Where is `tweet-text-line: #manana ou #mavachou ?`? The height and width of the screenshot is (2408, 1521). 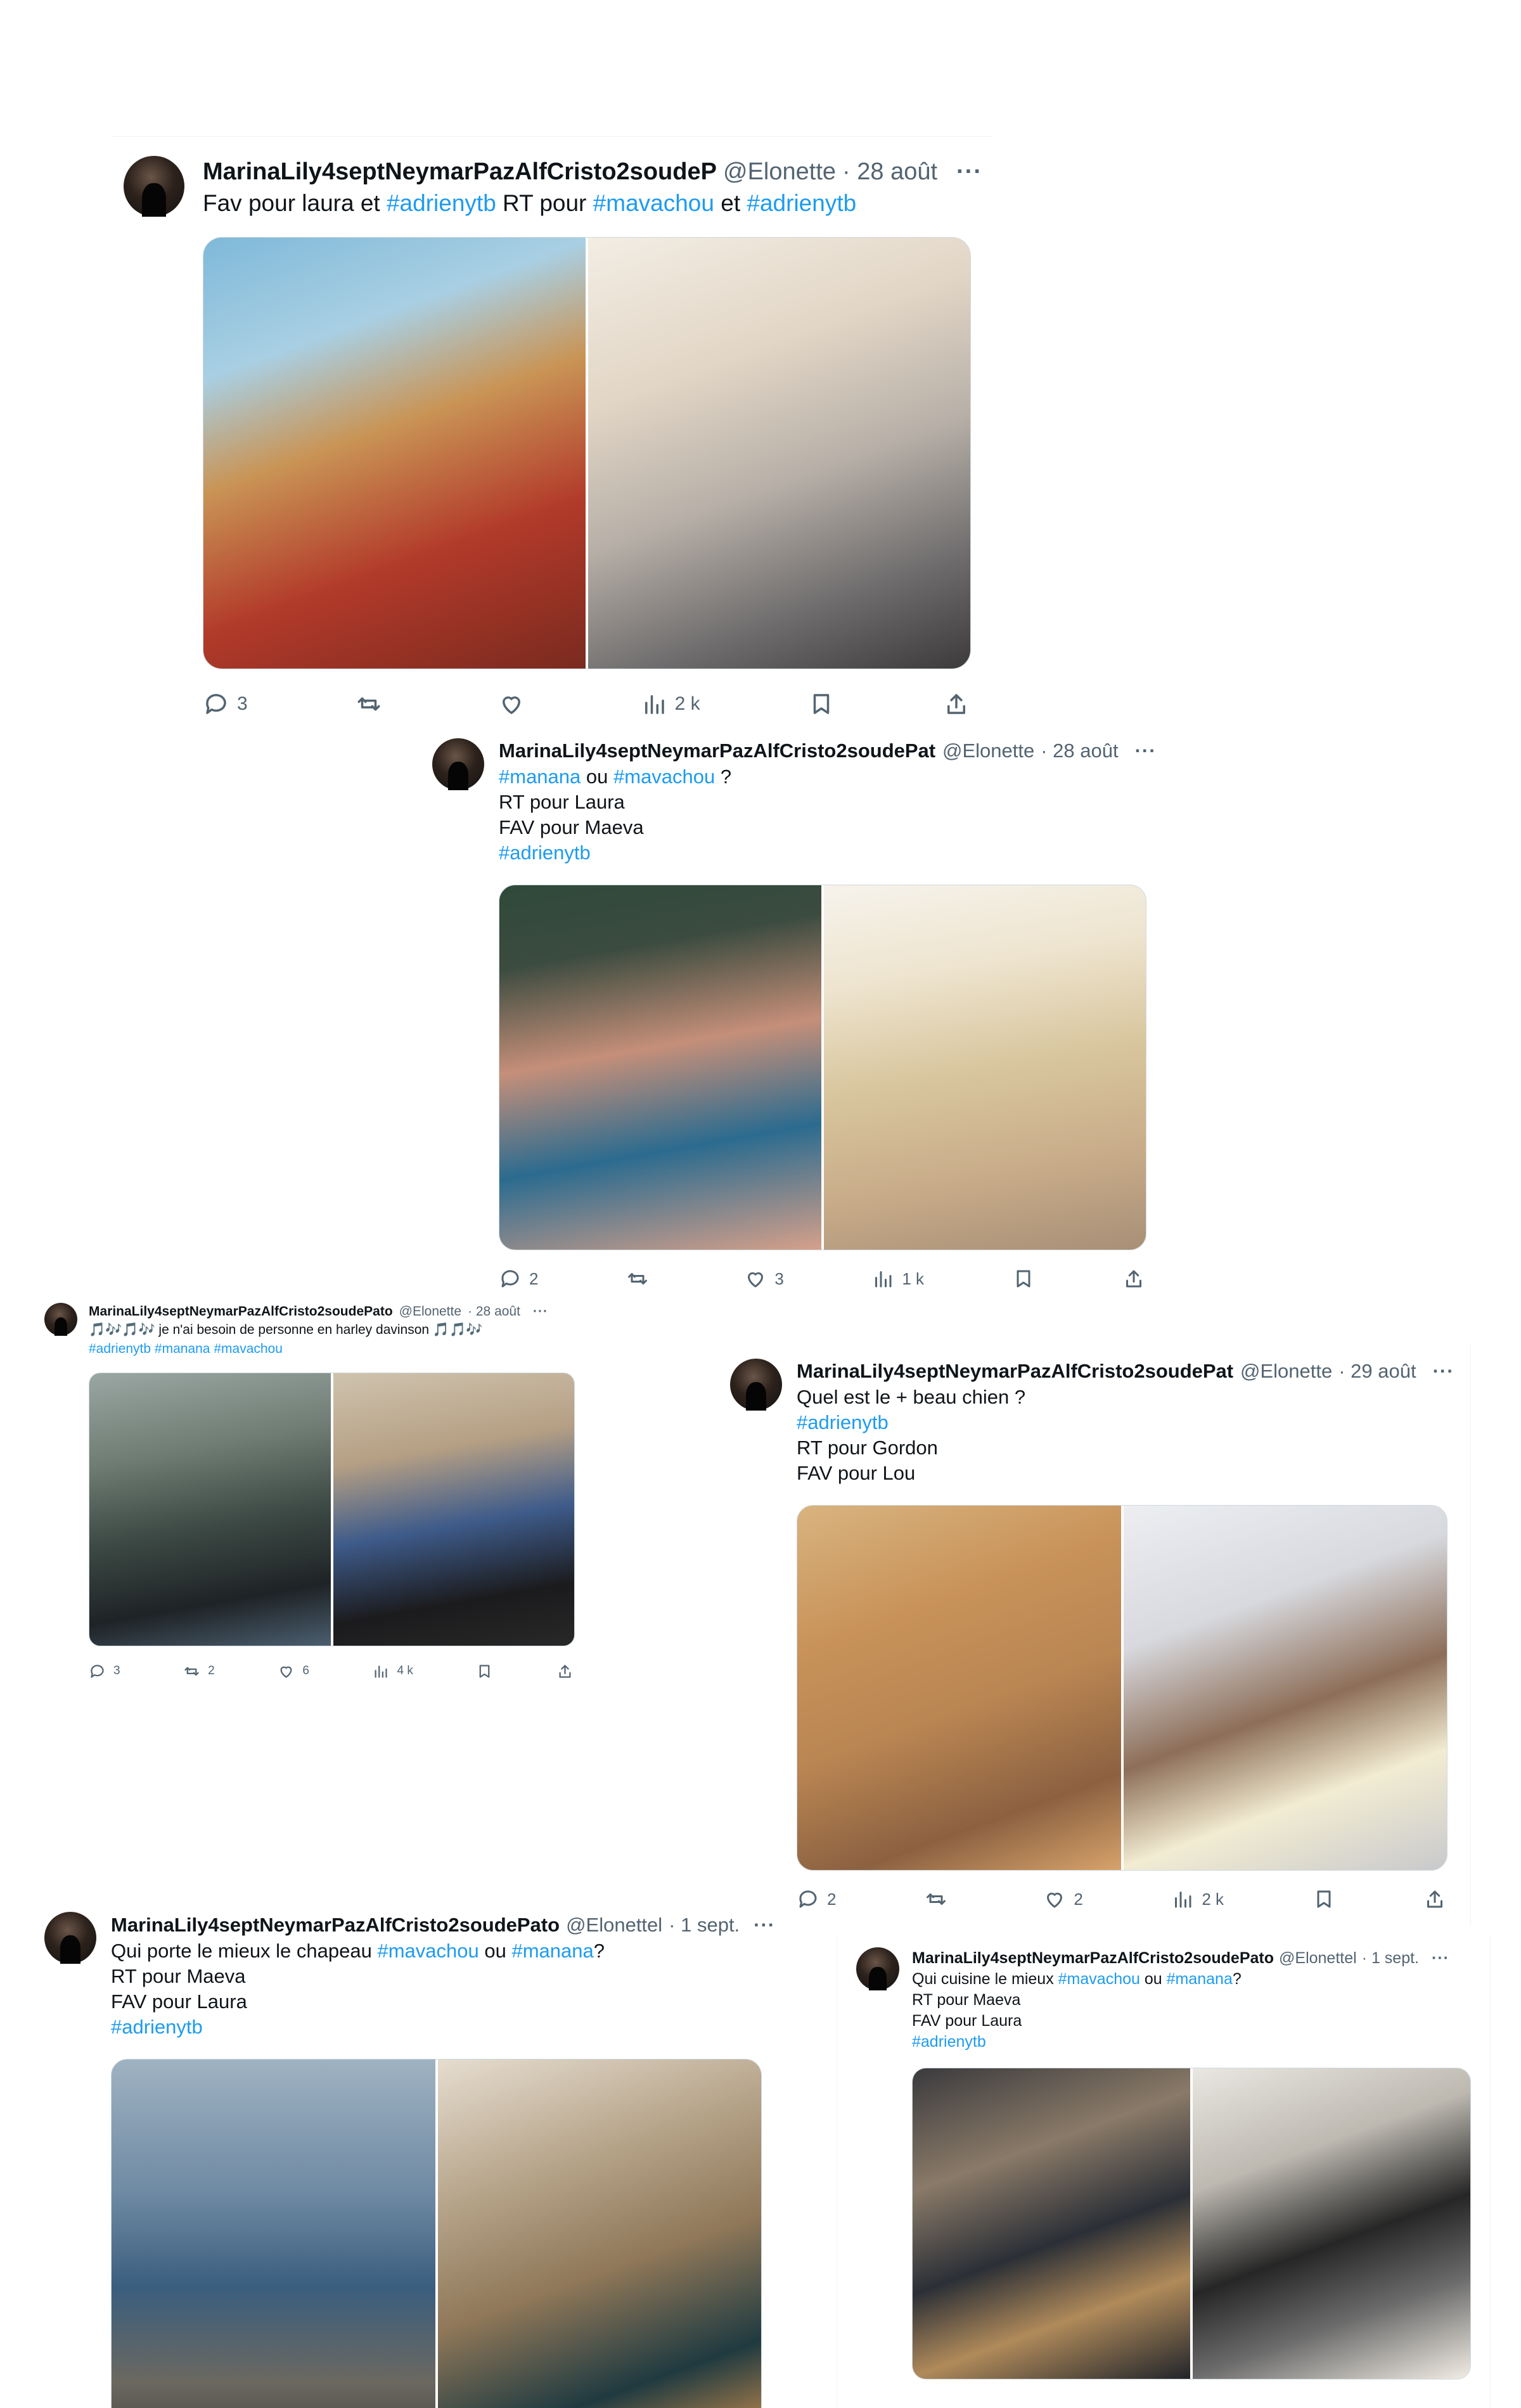
tweet-text-line: #manana ou #mavachou ? is located at coordinates (828, 777).